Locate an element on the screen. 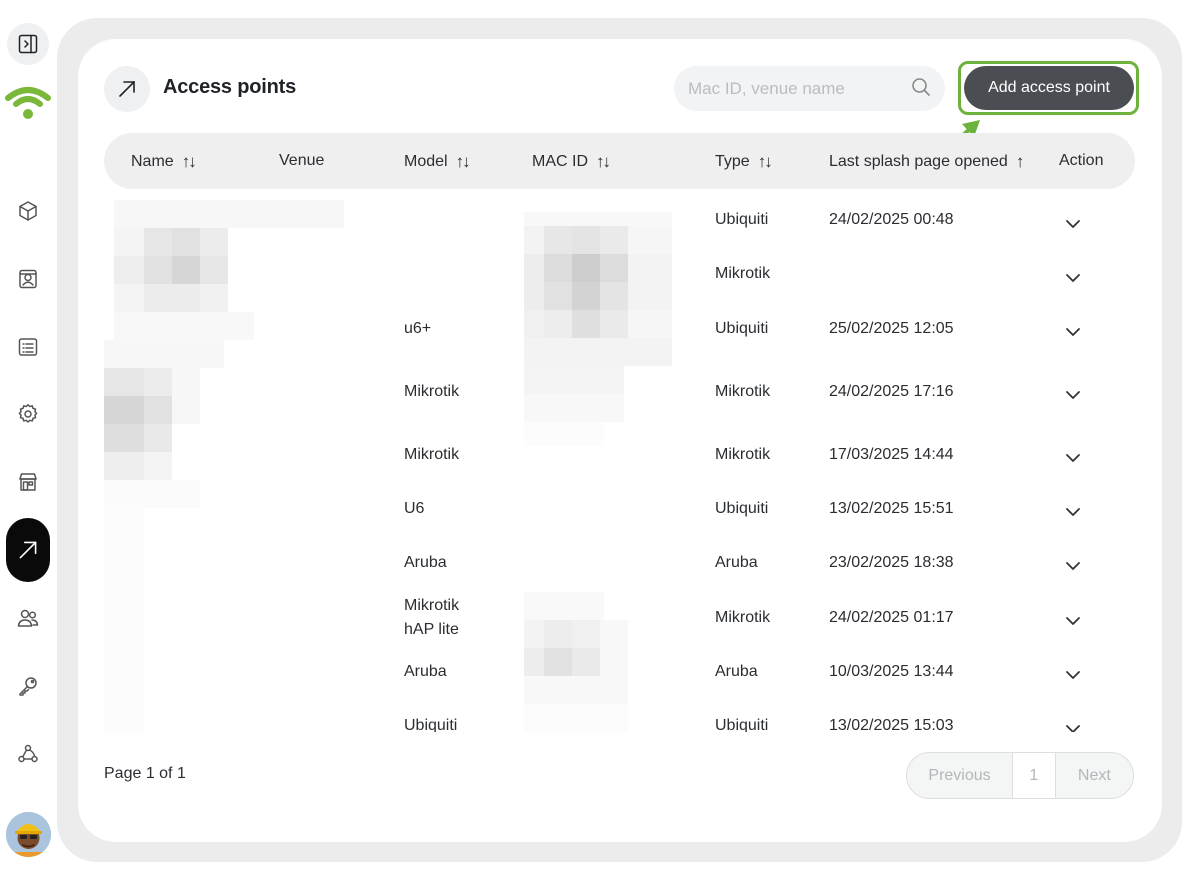 The image size is (1200, 877). row-6-chevron-down-icon is located at coordinates (1073, 564).